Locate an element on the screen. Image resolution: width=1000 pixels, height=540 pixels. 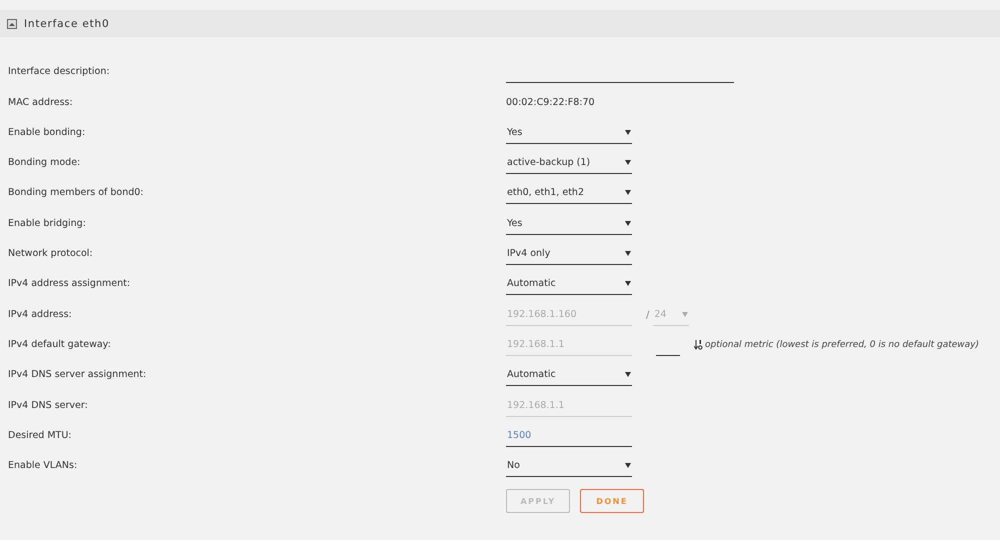
field-label: IPv4 address assignment: is located at coordinates (69, 285).